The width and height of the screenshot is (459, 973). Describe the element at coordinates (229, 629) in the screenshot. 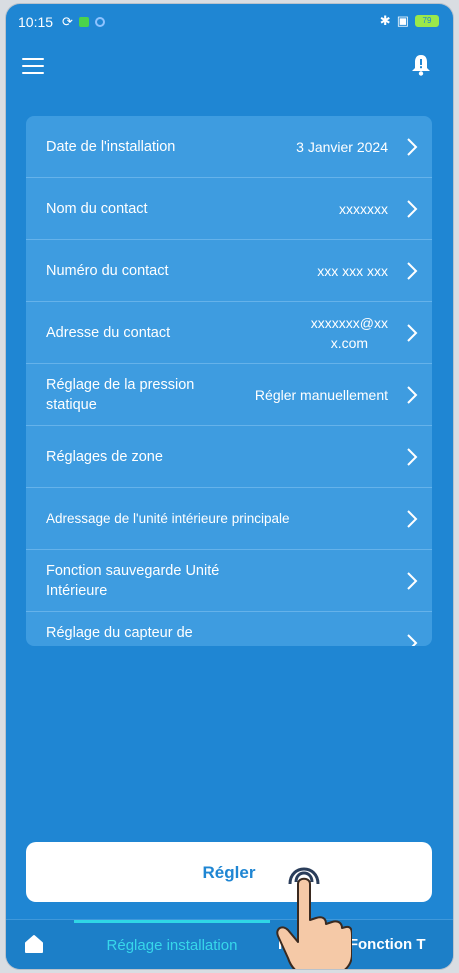

I see `setting-row-motion-sensor: Réglage du capteur de mouvement` at that location.